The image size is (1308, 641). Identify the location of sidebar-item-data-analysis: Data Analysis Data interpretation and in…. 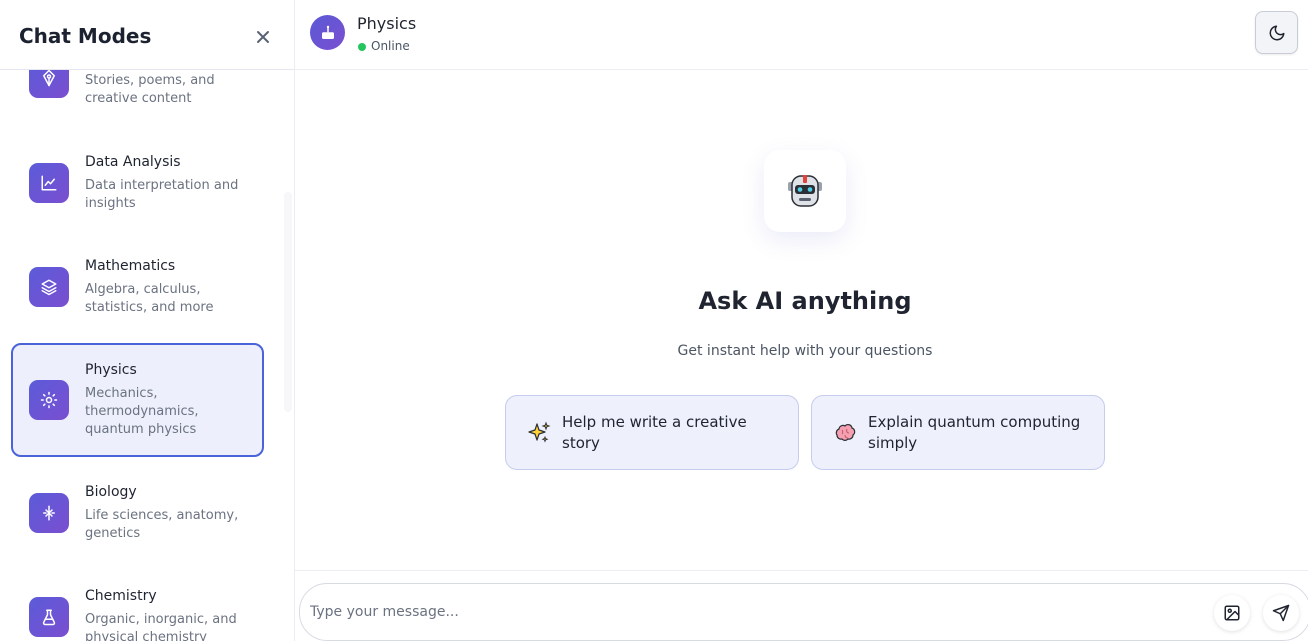
(137, 182).